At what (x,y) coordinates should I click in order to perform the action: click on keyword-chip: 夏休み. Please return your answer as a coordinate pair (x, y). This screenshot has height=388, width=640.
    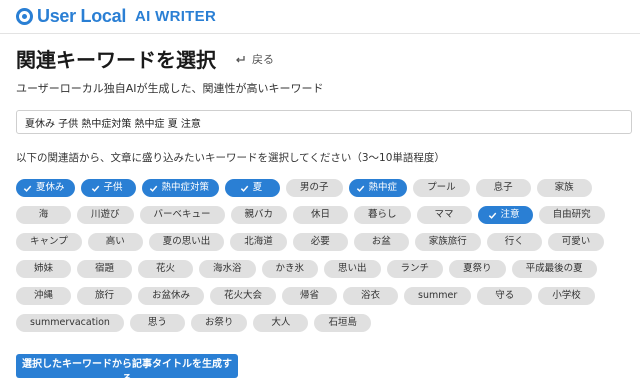
    Looking at the image, I should click on (45, 188).